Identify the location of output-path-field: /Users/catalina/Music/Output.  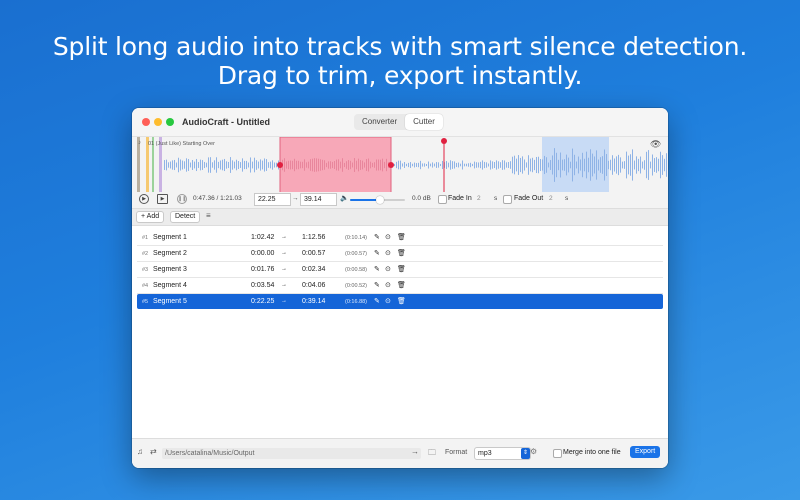
(291, 453).